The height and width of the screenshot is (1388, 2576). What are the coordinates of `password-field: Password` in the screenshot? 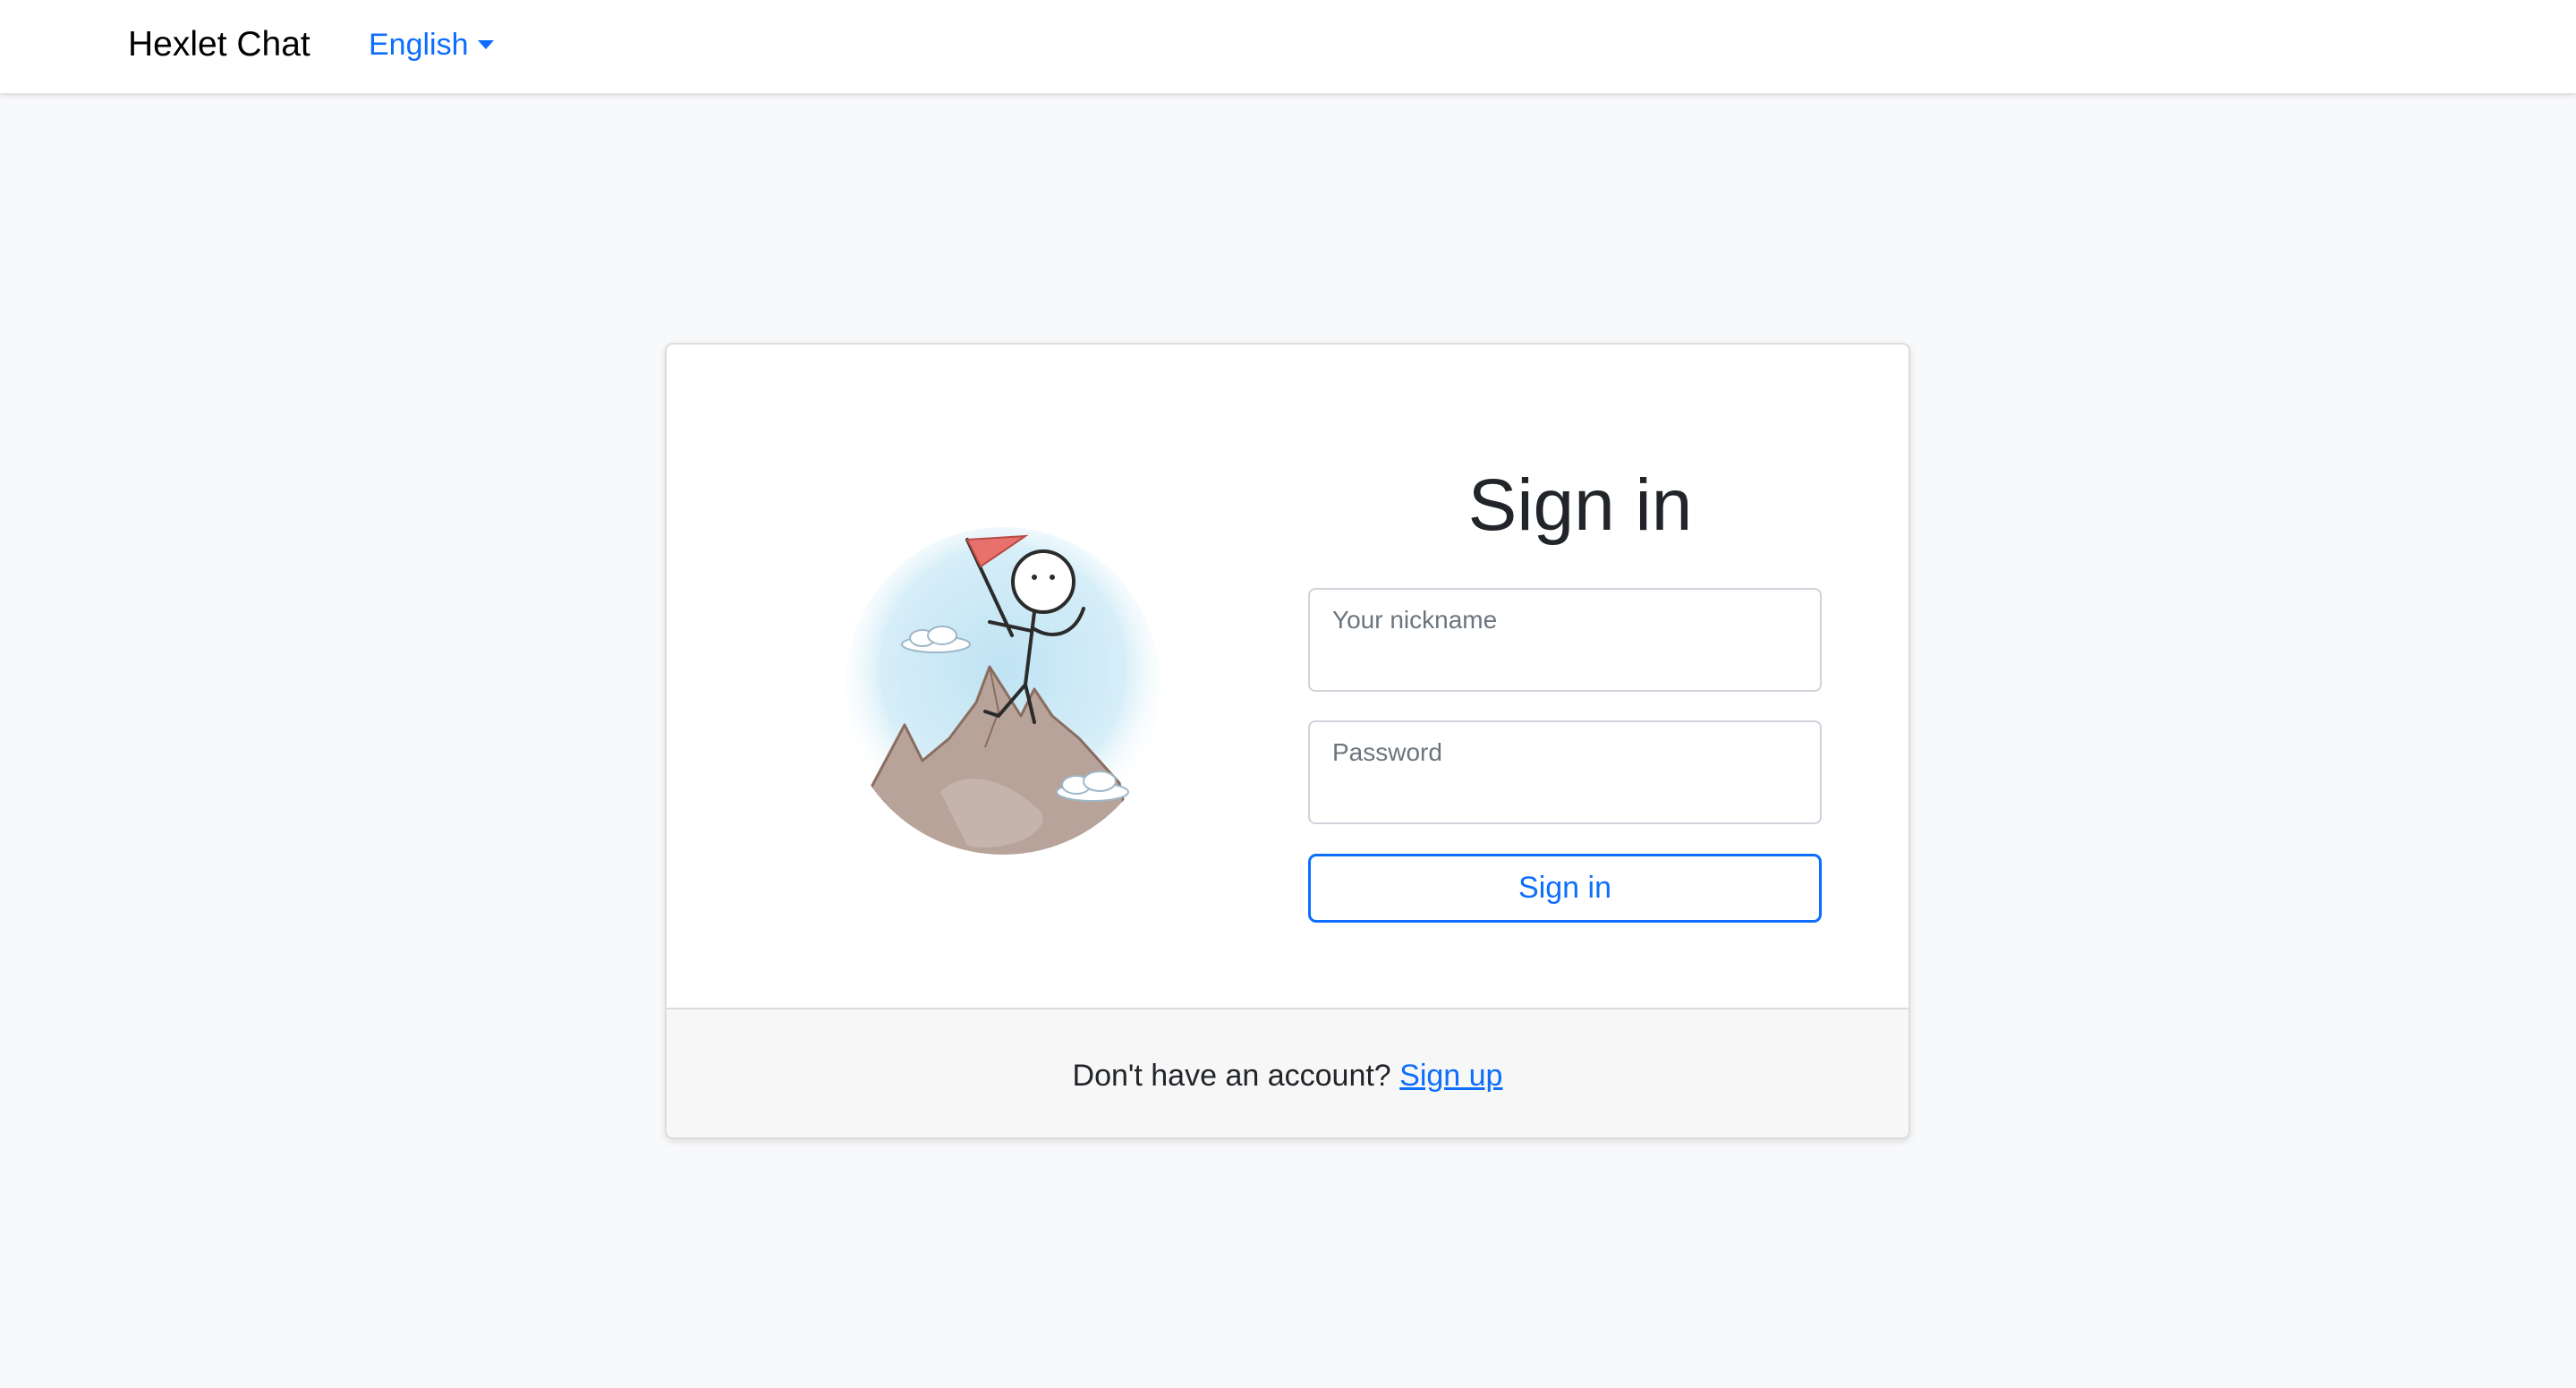 It's located at (1565, 772).